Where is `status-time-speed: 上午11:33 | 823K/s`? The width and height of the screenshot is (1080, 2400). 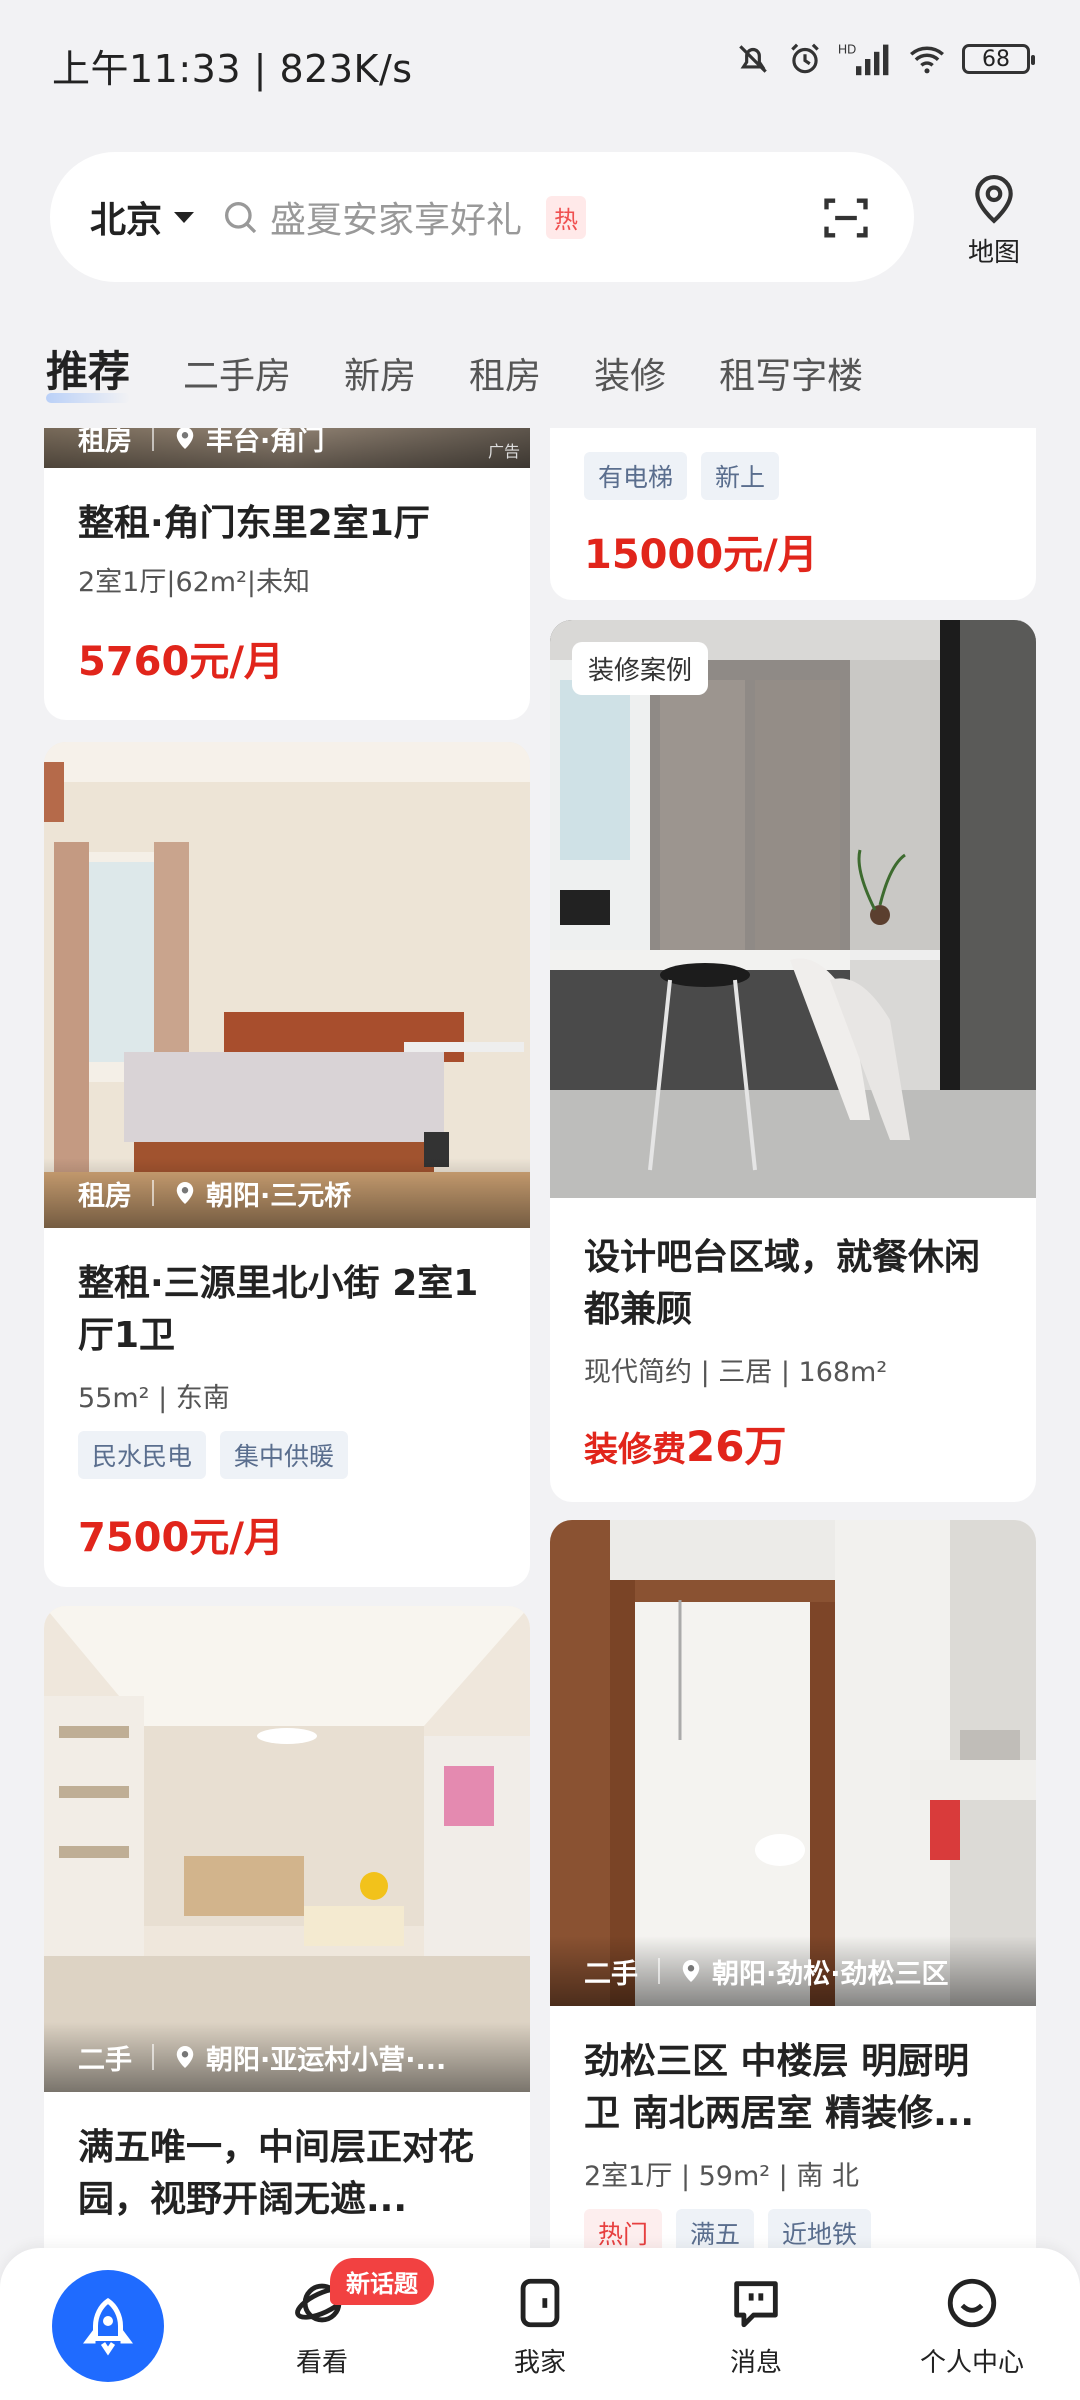
status-time-speed: 上午11:33 | 823K/s is located at coordinates (232, 65).